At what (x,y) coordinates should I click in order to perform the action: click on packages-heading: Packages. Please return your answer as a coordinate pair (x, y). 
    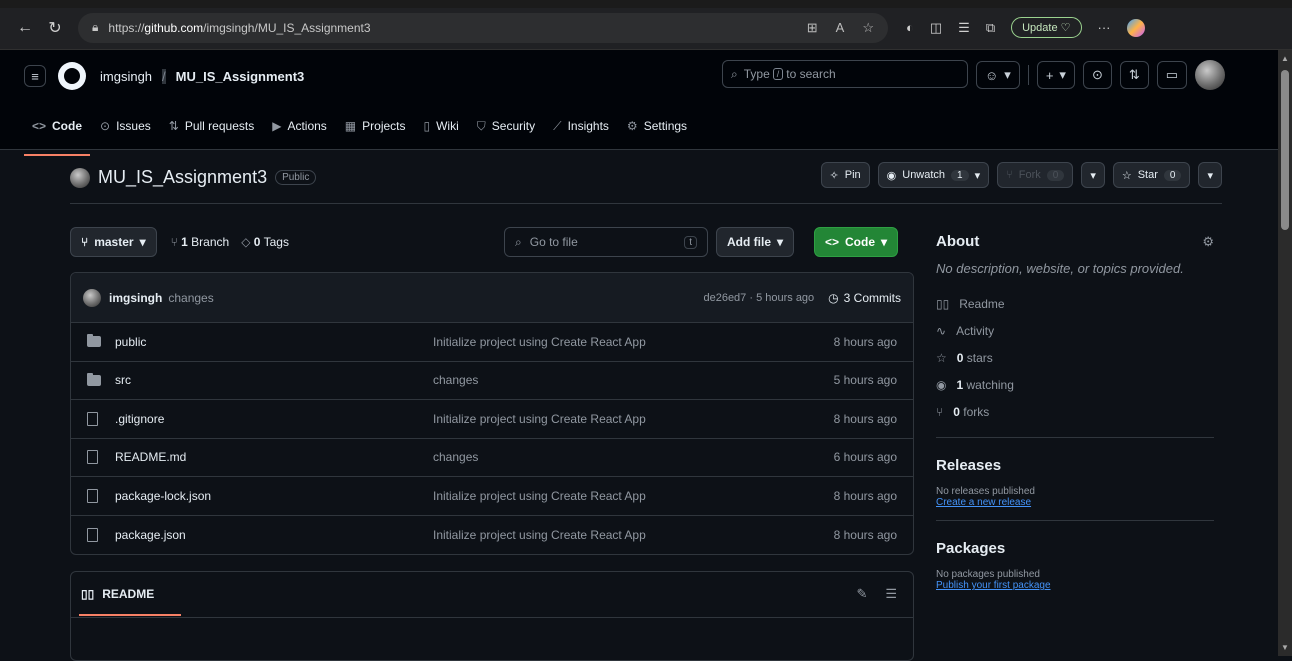
    Looking at the image, I should click on (1075, 548).